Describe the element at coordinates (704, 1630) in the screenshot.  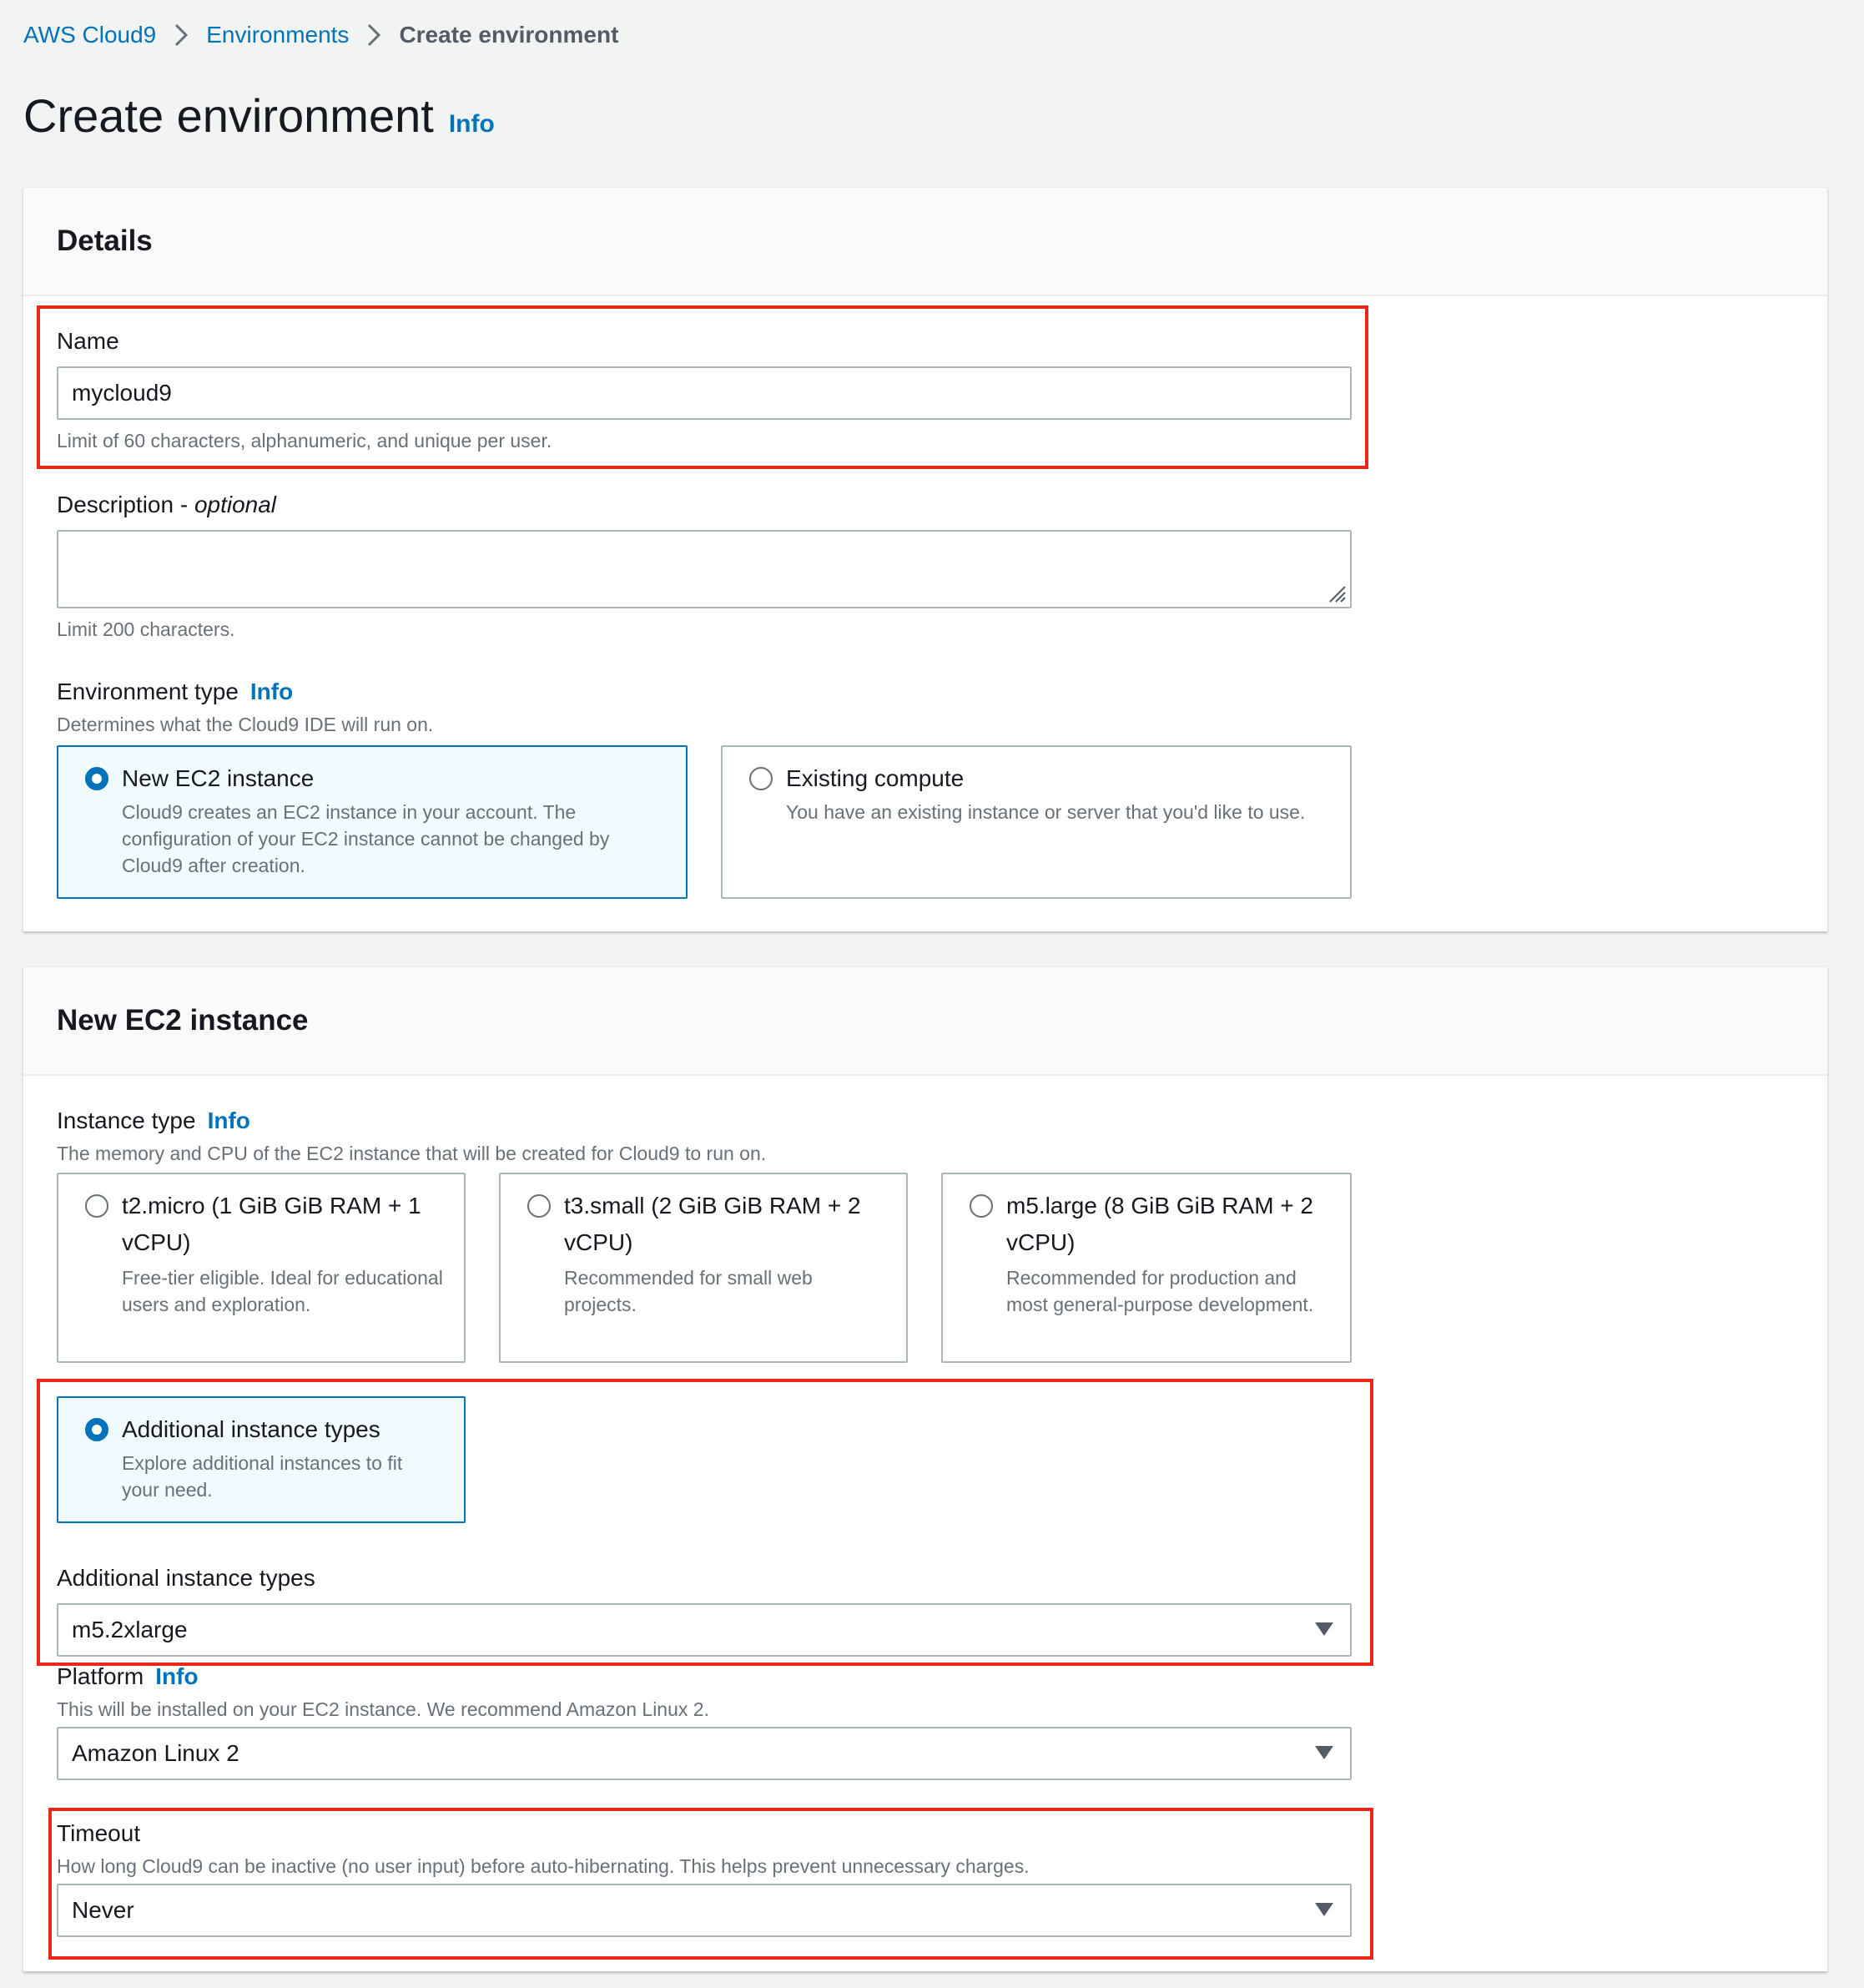
I see `additional-types-select: m5.2xlarge` at that location.